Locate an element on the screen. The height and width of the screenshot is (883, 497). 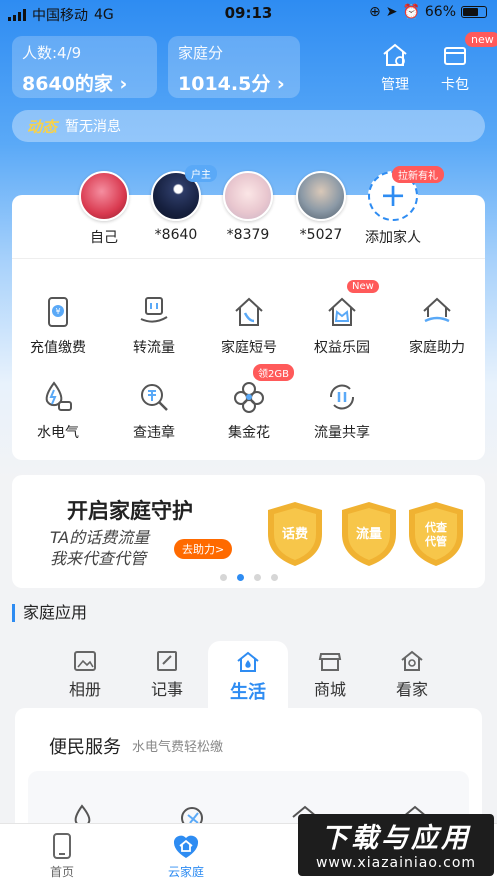
wallet-icon is located at coordinates (455, 56).